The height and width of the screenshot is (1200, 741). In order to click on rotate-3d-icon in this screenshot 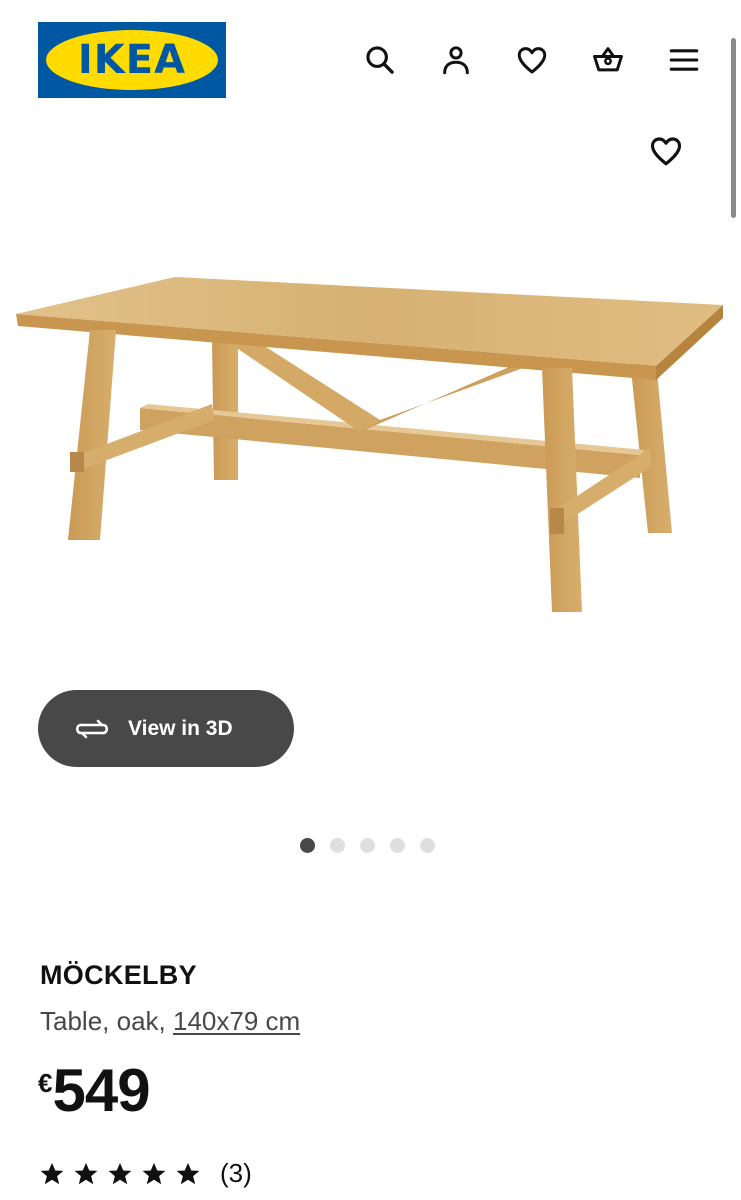, I will do `click(92, 728)`.